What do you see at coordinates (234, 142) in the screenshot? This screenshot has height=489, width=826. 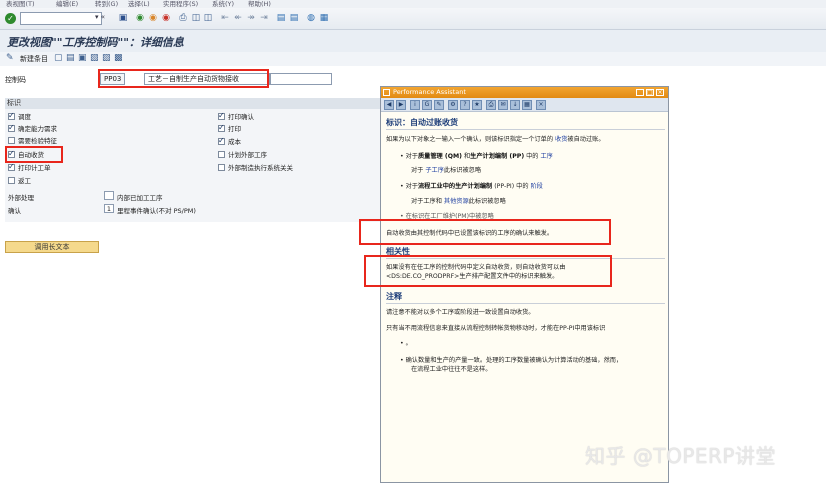 I see `checkbox-label: 成本` at bounding box center [234, 142].